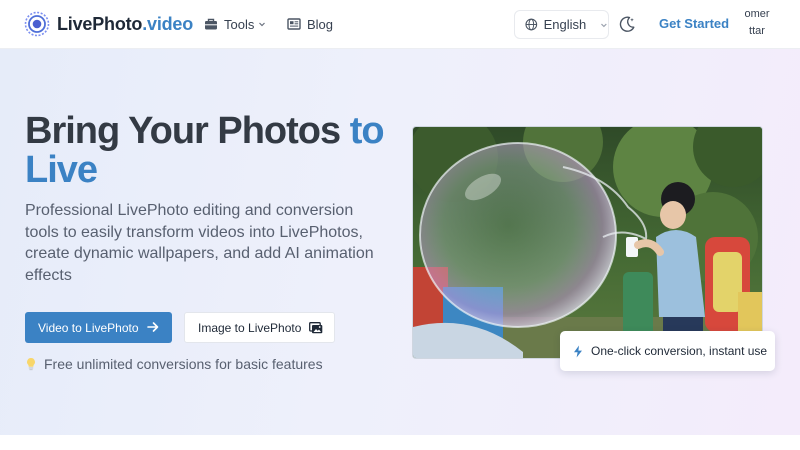 The height and width of the screenshot is (450, 800). I want to click on nav-blog-label: Blog, so click(320, 24).